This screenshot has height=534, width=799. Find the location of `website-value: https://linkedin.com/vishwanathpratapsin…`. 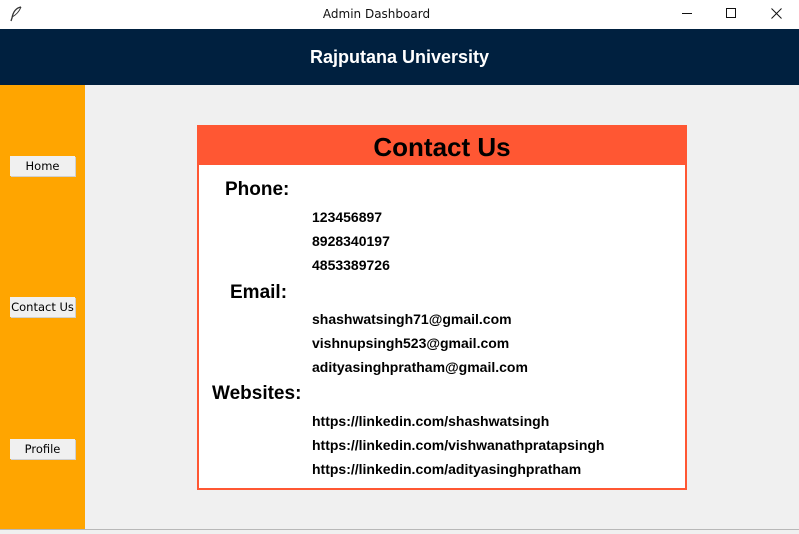

website-value: https://linkedin.com/vishwanathpratapsin… is located at coordinates (458, 445).